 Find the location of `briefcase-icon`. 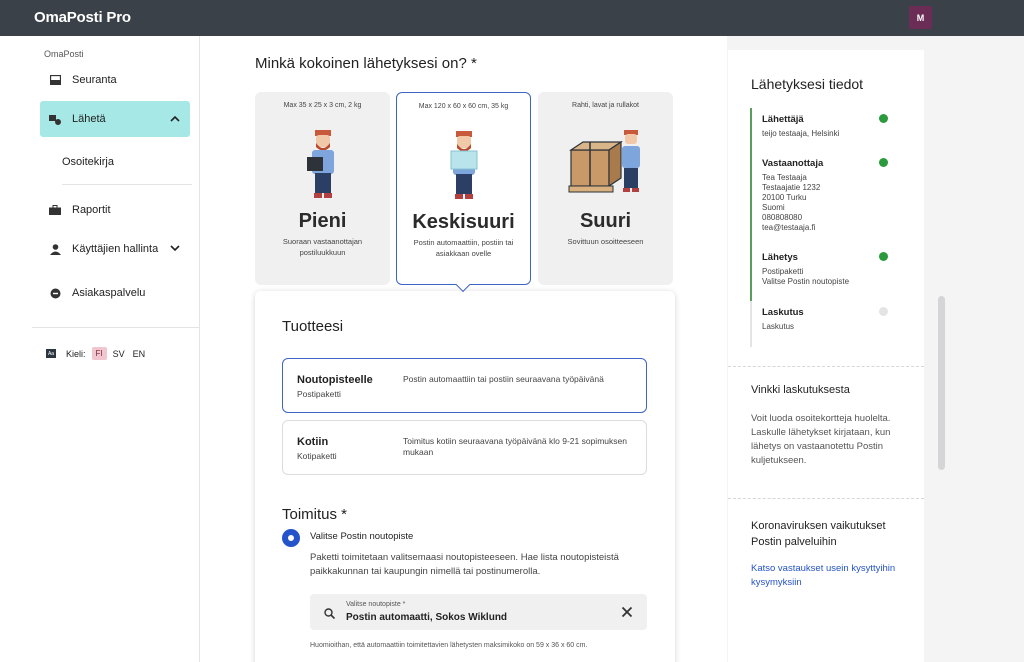

briefcase-icon is located at coordinates (55, 210).